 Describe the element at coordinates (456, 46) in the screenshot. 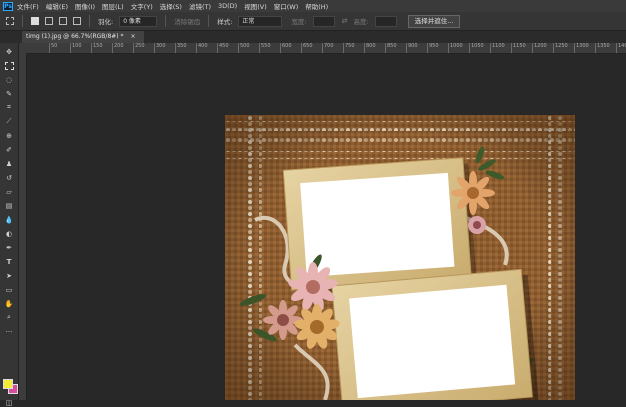

I see `ruler-tick-label: 1000` at that location.